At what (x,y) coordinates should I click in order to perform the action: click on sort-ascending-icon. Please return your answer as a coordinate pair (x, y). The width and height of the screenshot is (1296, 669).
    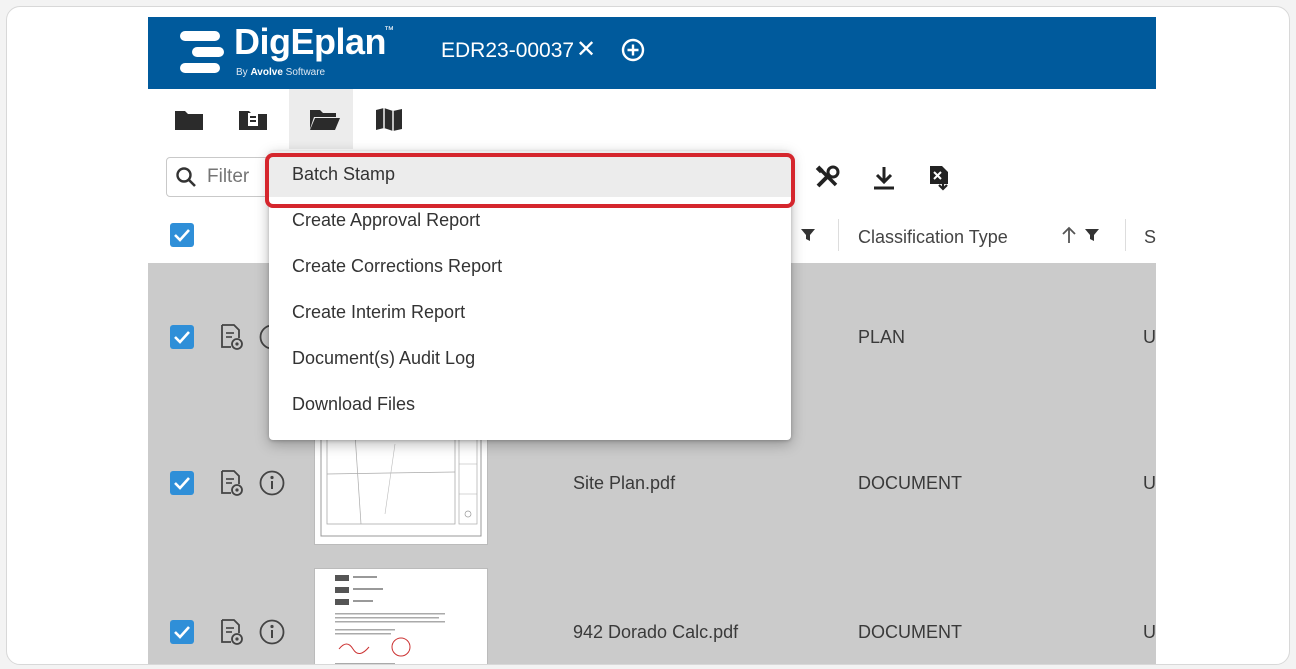
    Looking at the image, I should click on (1069, 235).